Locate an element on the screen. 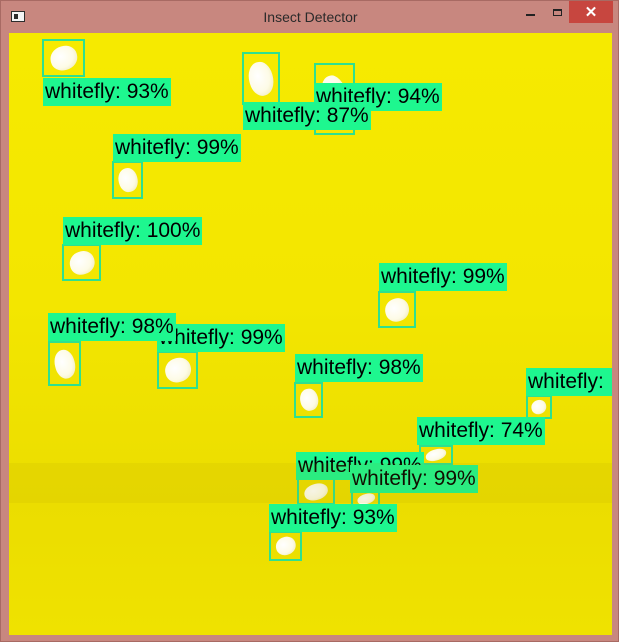 The image size is (619, 642). maximize-icon is located at coordinates (557, 12).